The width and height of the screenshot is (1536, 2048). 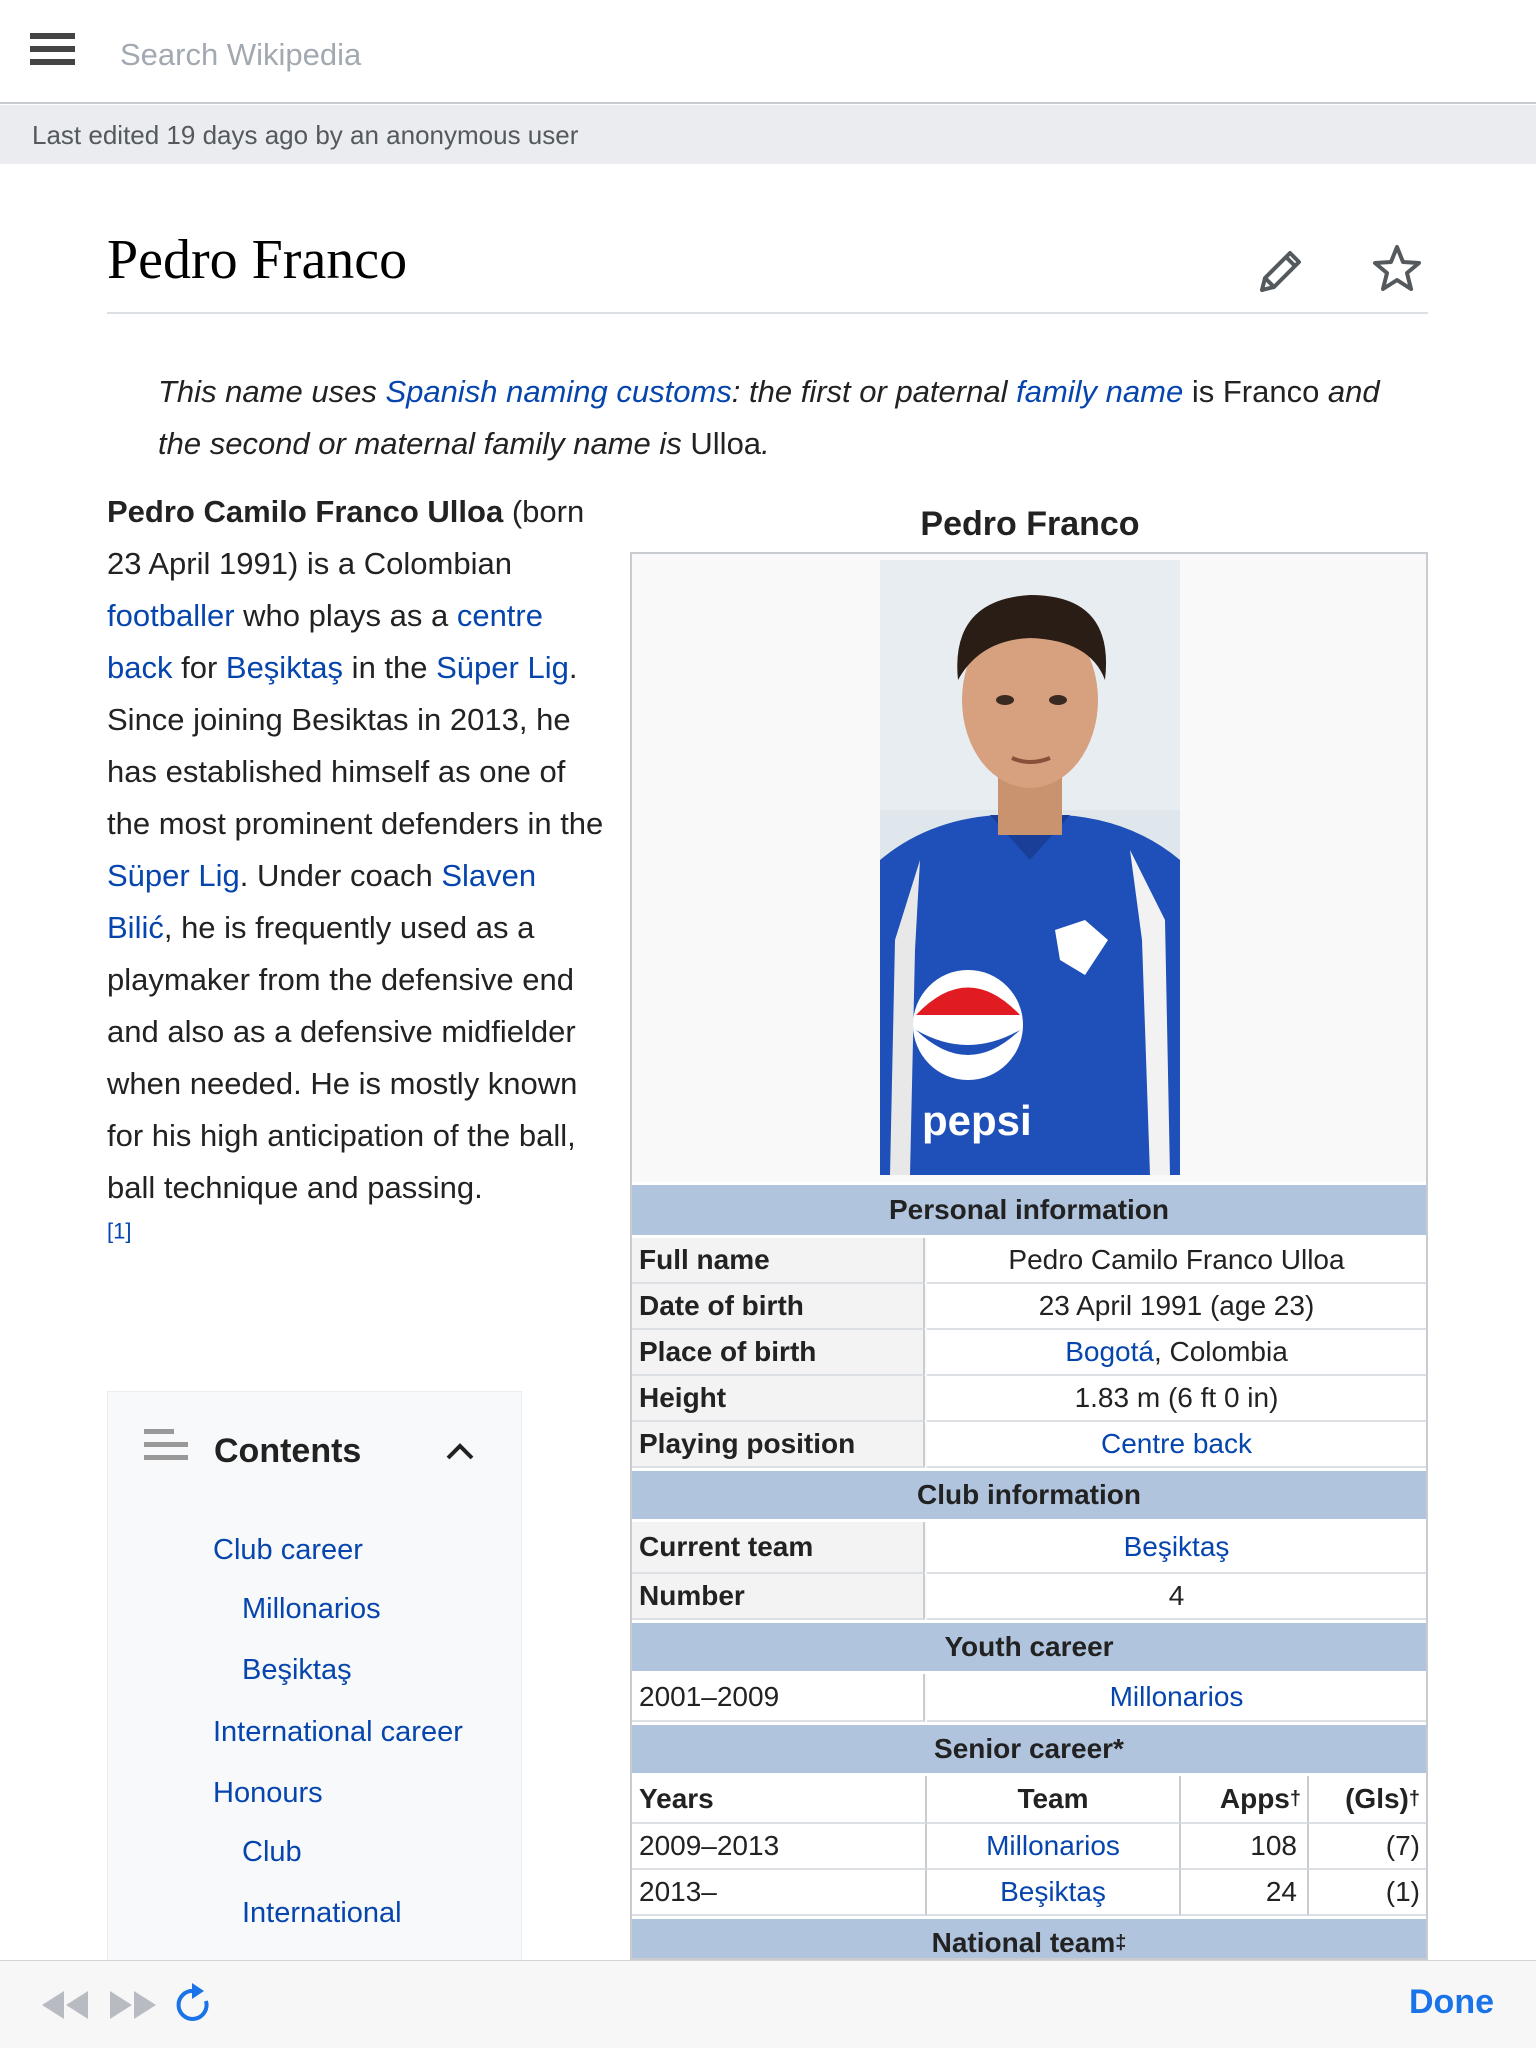 I want to click on infobox-header-national-team: National team ‡, so click(x=1029, y=1937).